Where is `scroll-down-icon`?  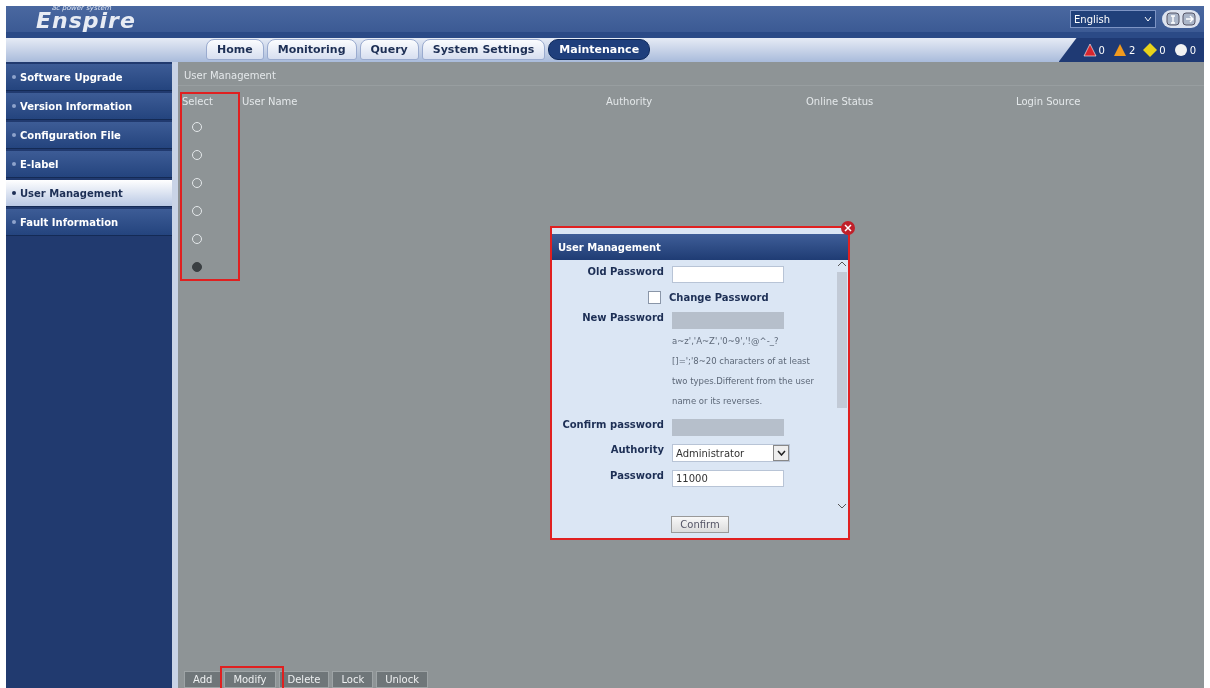
scroll-down-icon is located at coordinates (842, 506).